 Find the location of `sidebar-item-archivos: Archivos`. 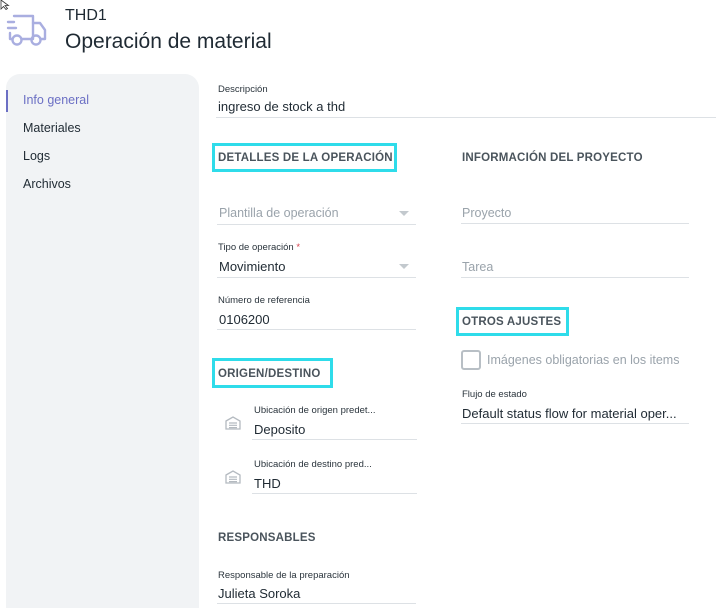

sidebar-item-archivos: Archivos is located at coordinates (47, 184).